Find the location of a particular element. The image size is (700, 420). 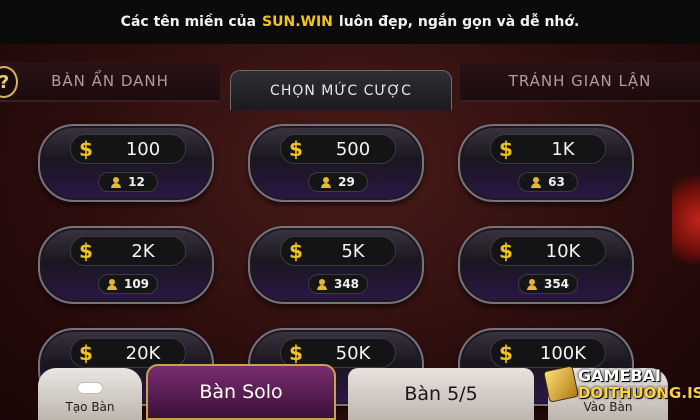

solo-table-button: Bàn Solo is located at coordinates (241, 392).